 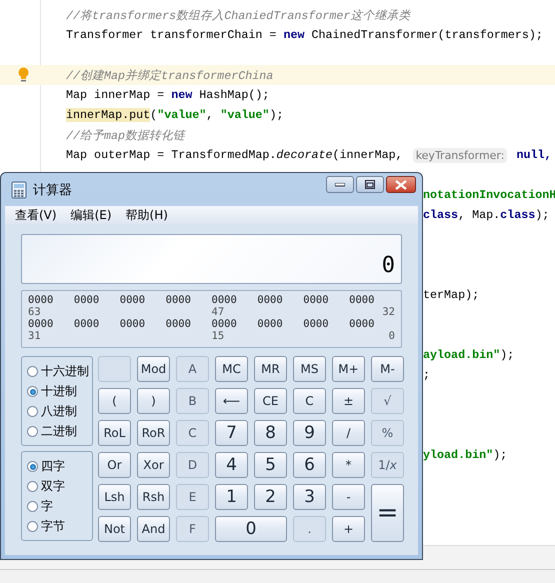 What do you see at coordinates (533, 155) in the screenshot?
I see `code-keyword: null,` at bounding box center [533, 155].